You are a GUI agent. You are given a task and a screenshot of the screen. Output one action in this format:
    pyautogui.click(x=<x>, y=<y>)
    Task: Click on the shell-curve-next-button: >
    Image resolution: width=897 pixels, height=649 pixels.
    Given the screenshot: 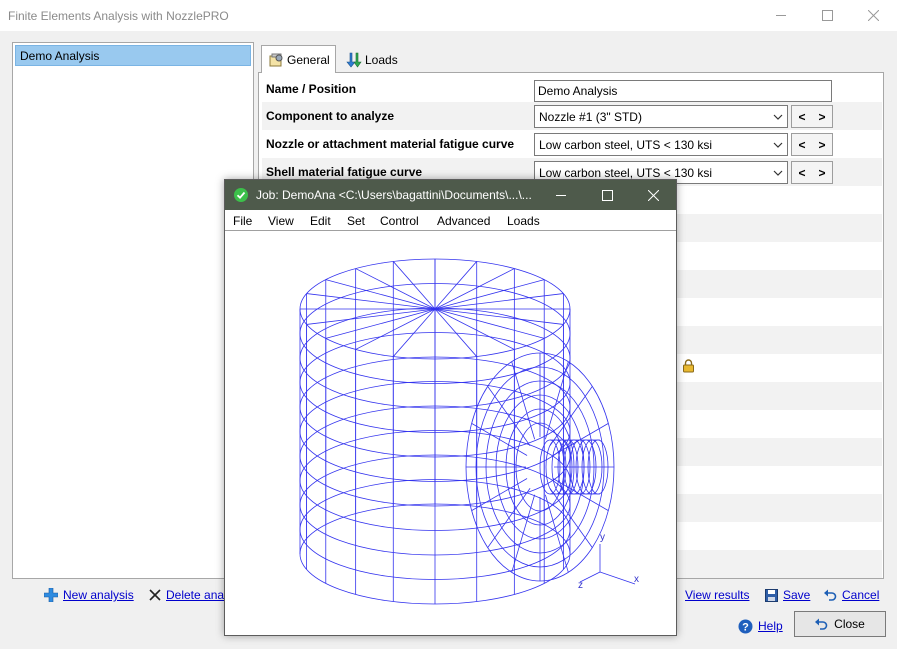 What is the action you would take?
    pyautogui.click(x=822, y=172)
    